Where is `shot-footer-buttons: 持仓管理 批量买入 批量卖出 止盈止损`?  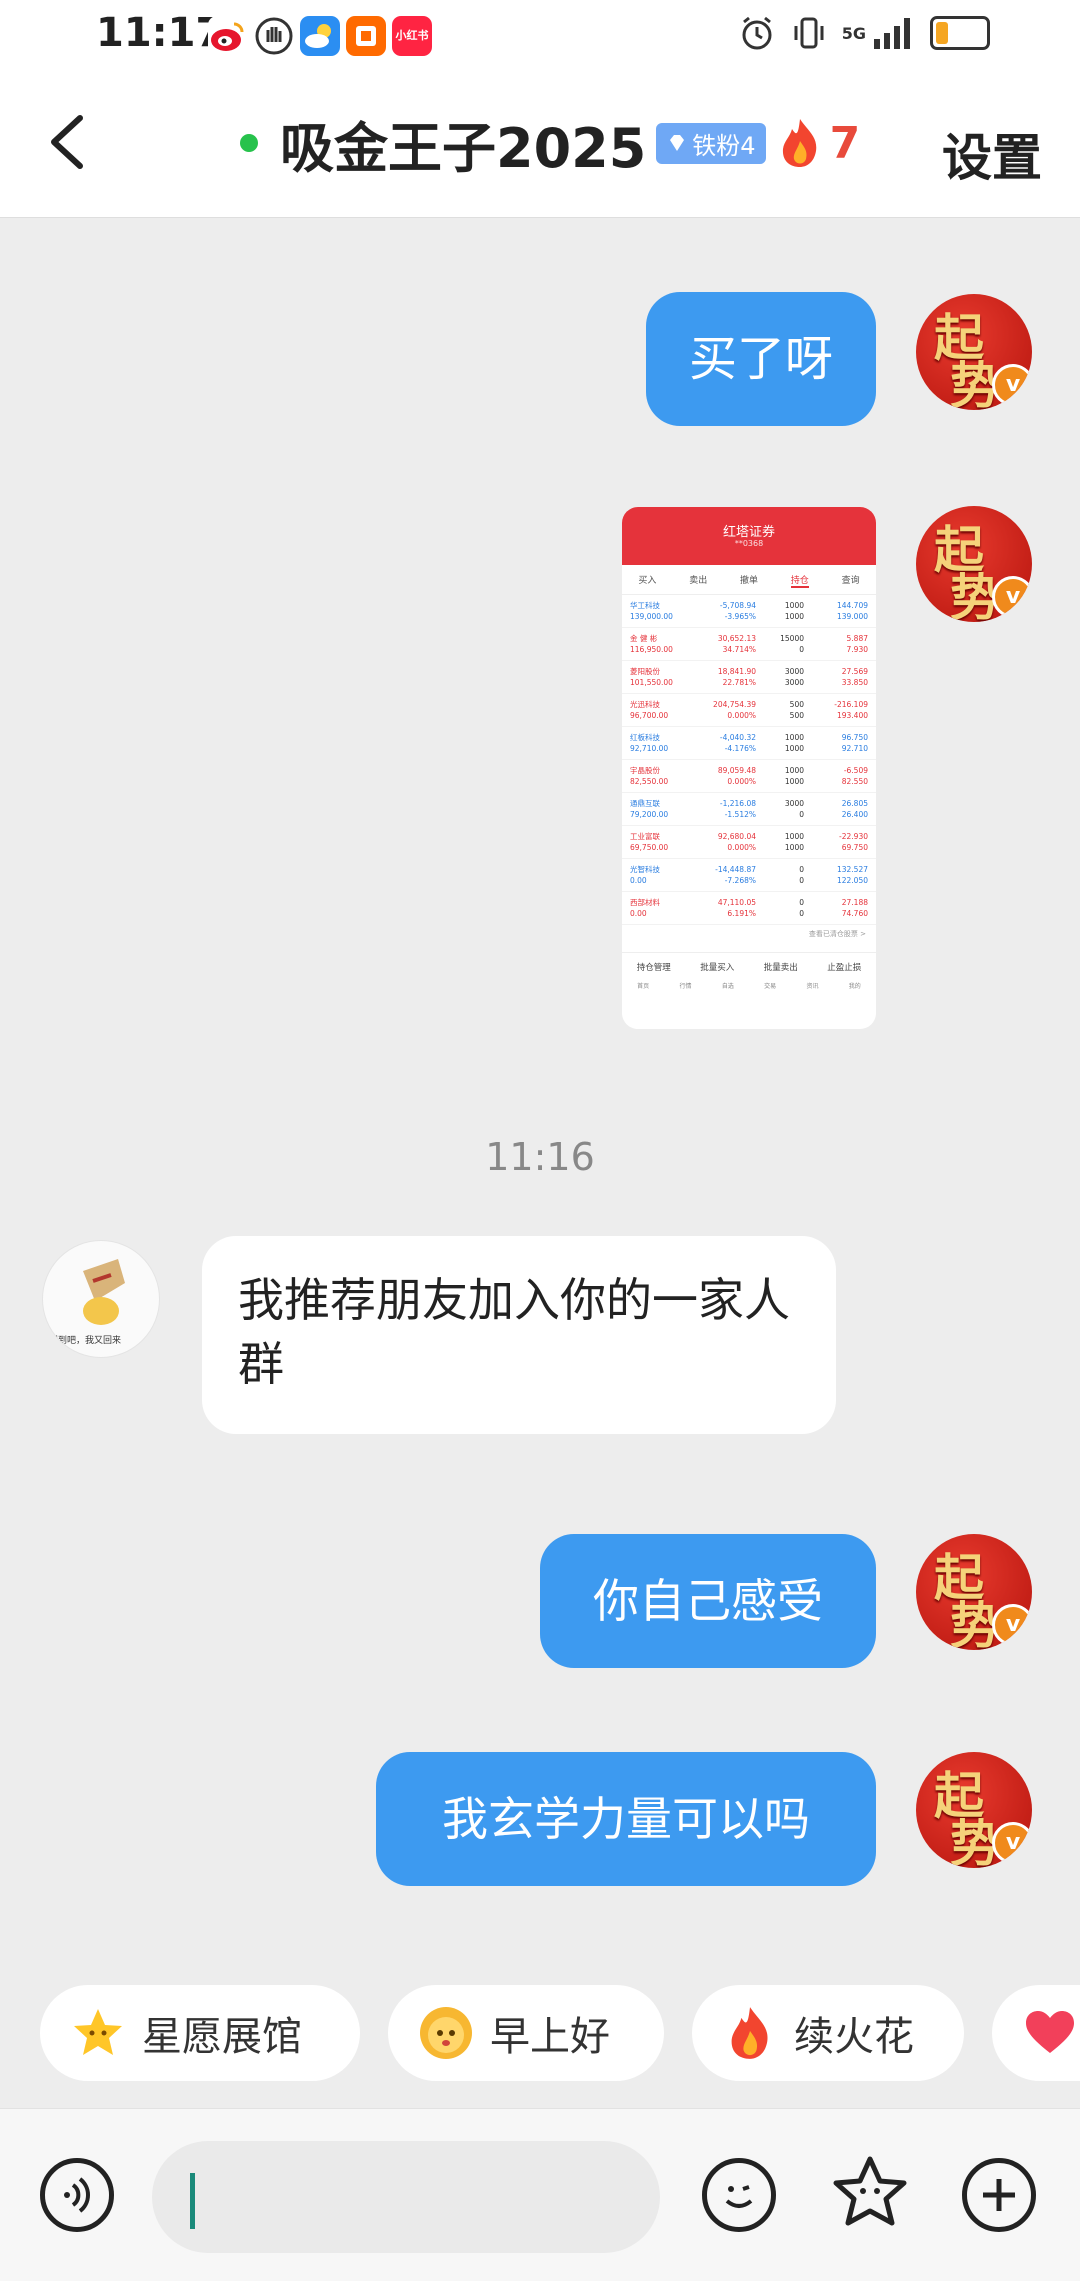
shot-footer-buttons: 持仓管理 批量买入 批量卖出 止盈止损 is located at coordinates (749, 967).